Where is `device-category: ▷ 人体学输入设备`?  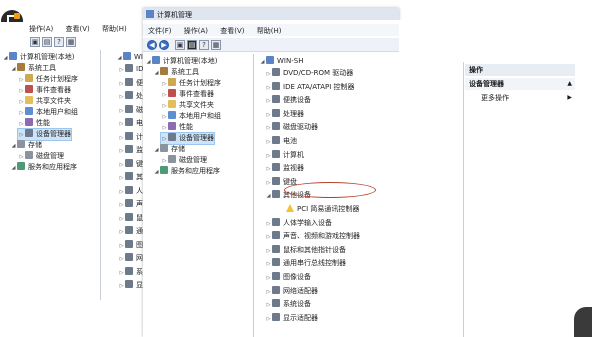
device-category: ▷ 人体学输入设备 is located at coordinates (298, 223).